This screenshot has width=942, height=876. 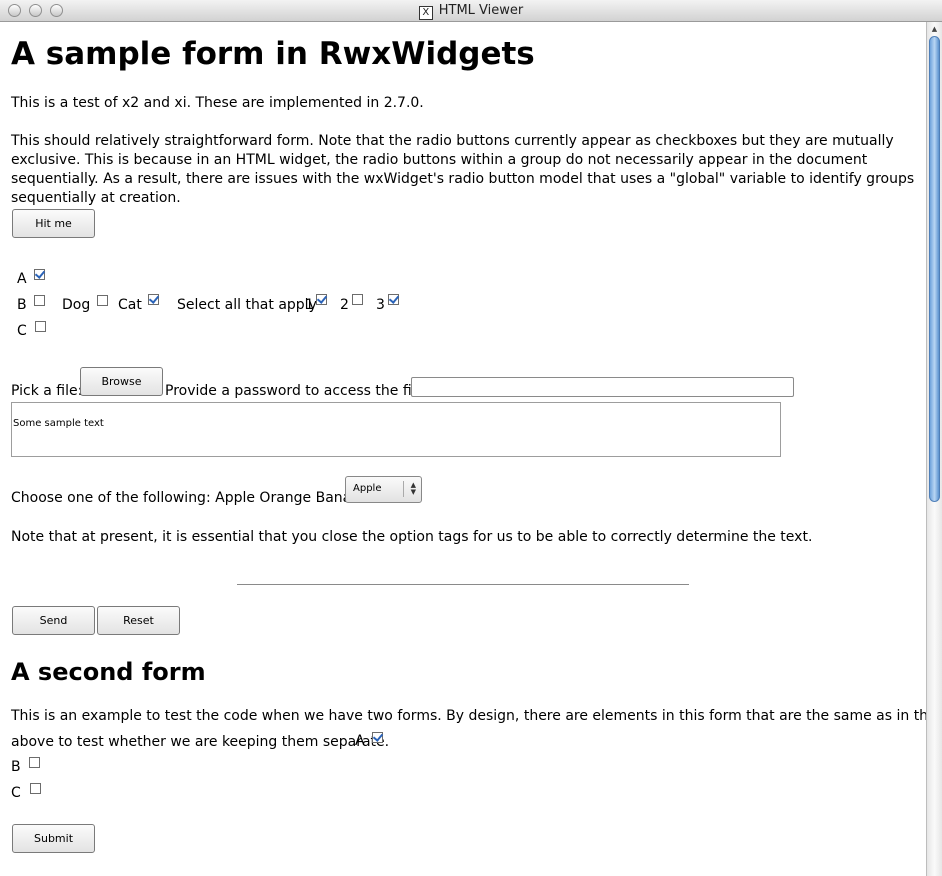 I want to click on dog-label: Dog, so click(x=76, y=305).